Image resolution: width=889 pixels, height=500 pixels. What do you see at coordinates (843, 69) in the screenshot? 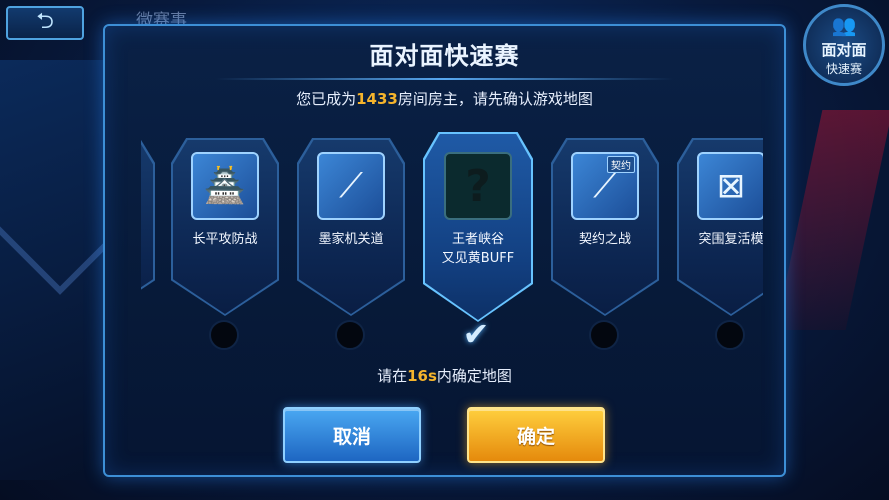
I see `badge-line2: 快速赛` at bounding box center [843, 69].